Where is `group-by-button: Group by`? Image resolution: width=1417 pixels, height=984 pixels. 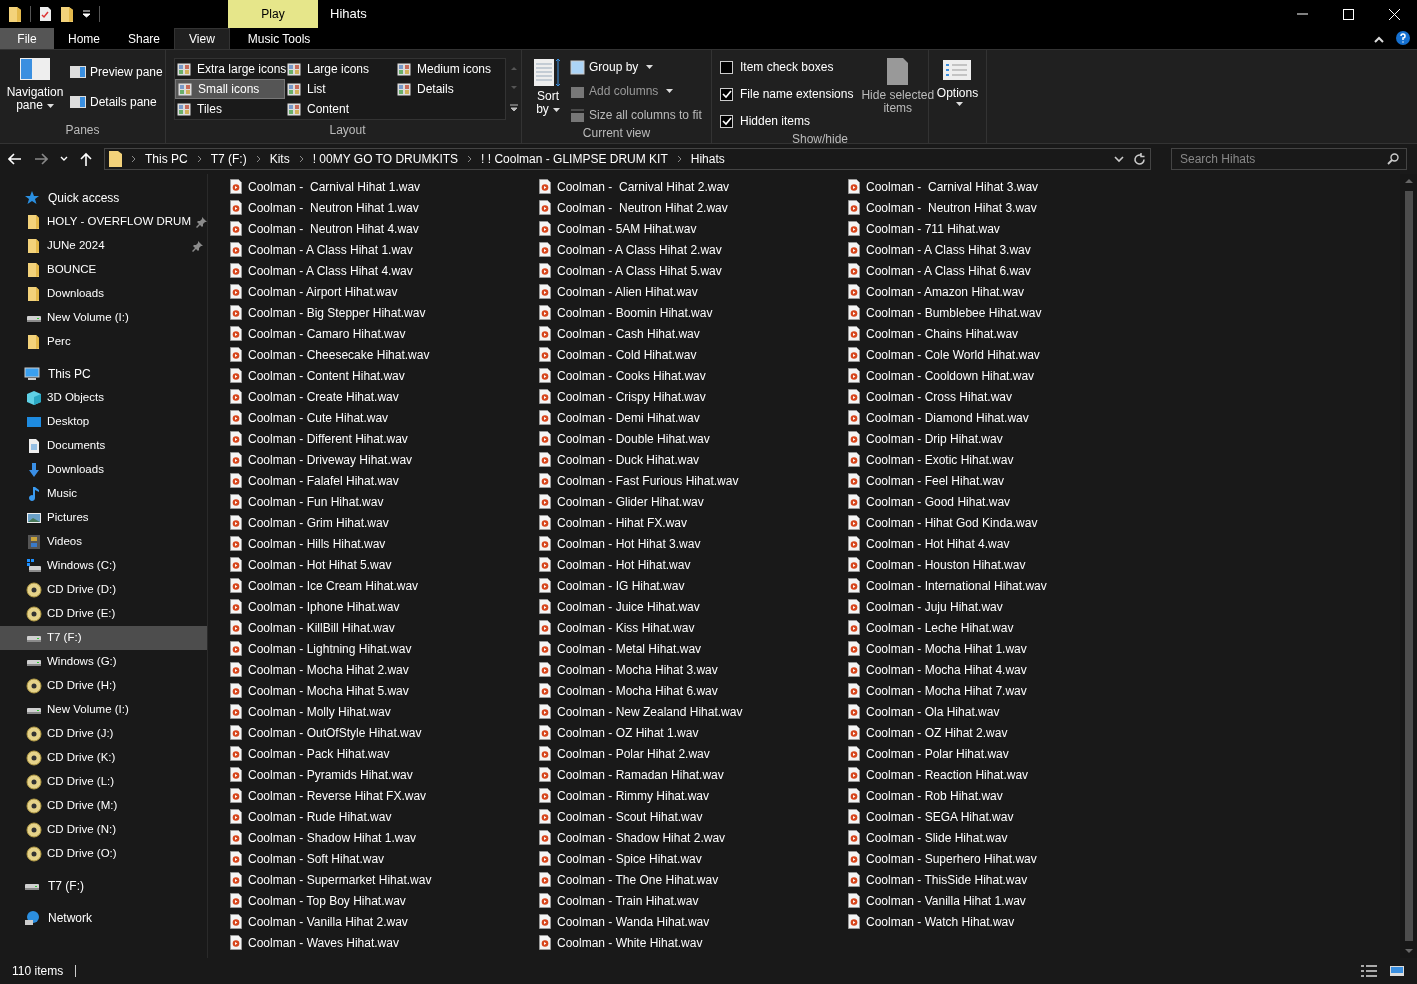 group-by-button: Group by is located at coordinates (636, 67).